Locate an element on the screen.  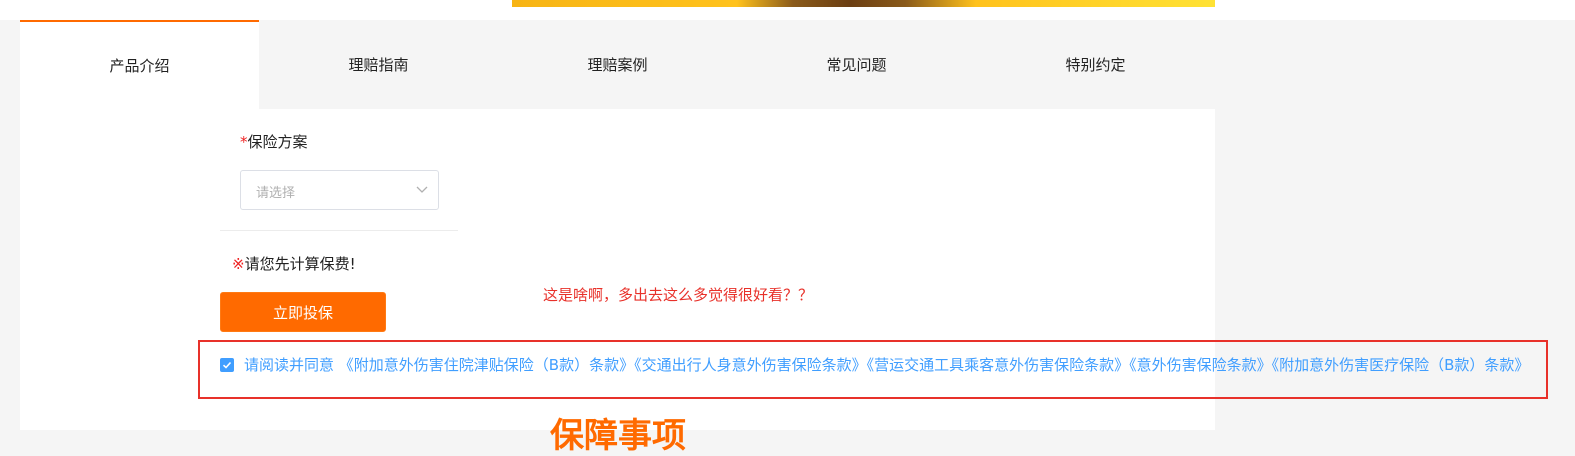
tab-faq: 常见问题 is located at coordinates (856, 64).